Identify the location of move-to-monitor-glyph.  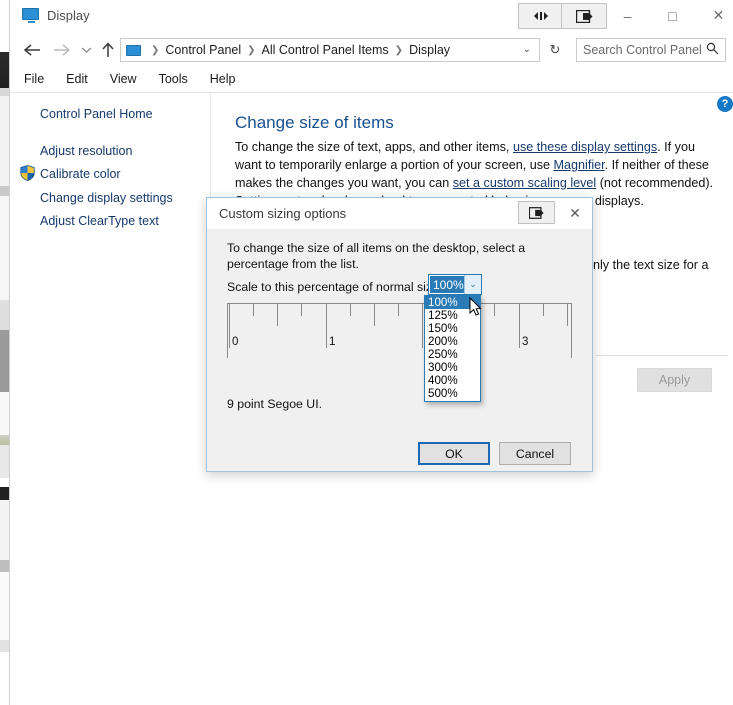
(583, 16).